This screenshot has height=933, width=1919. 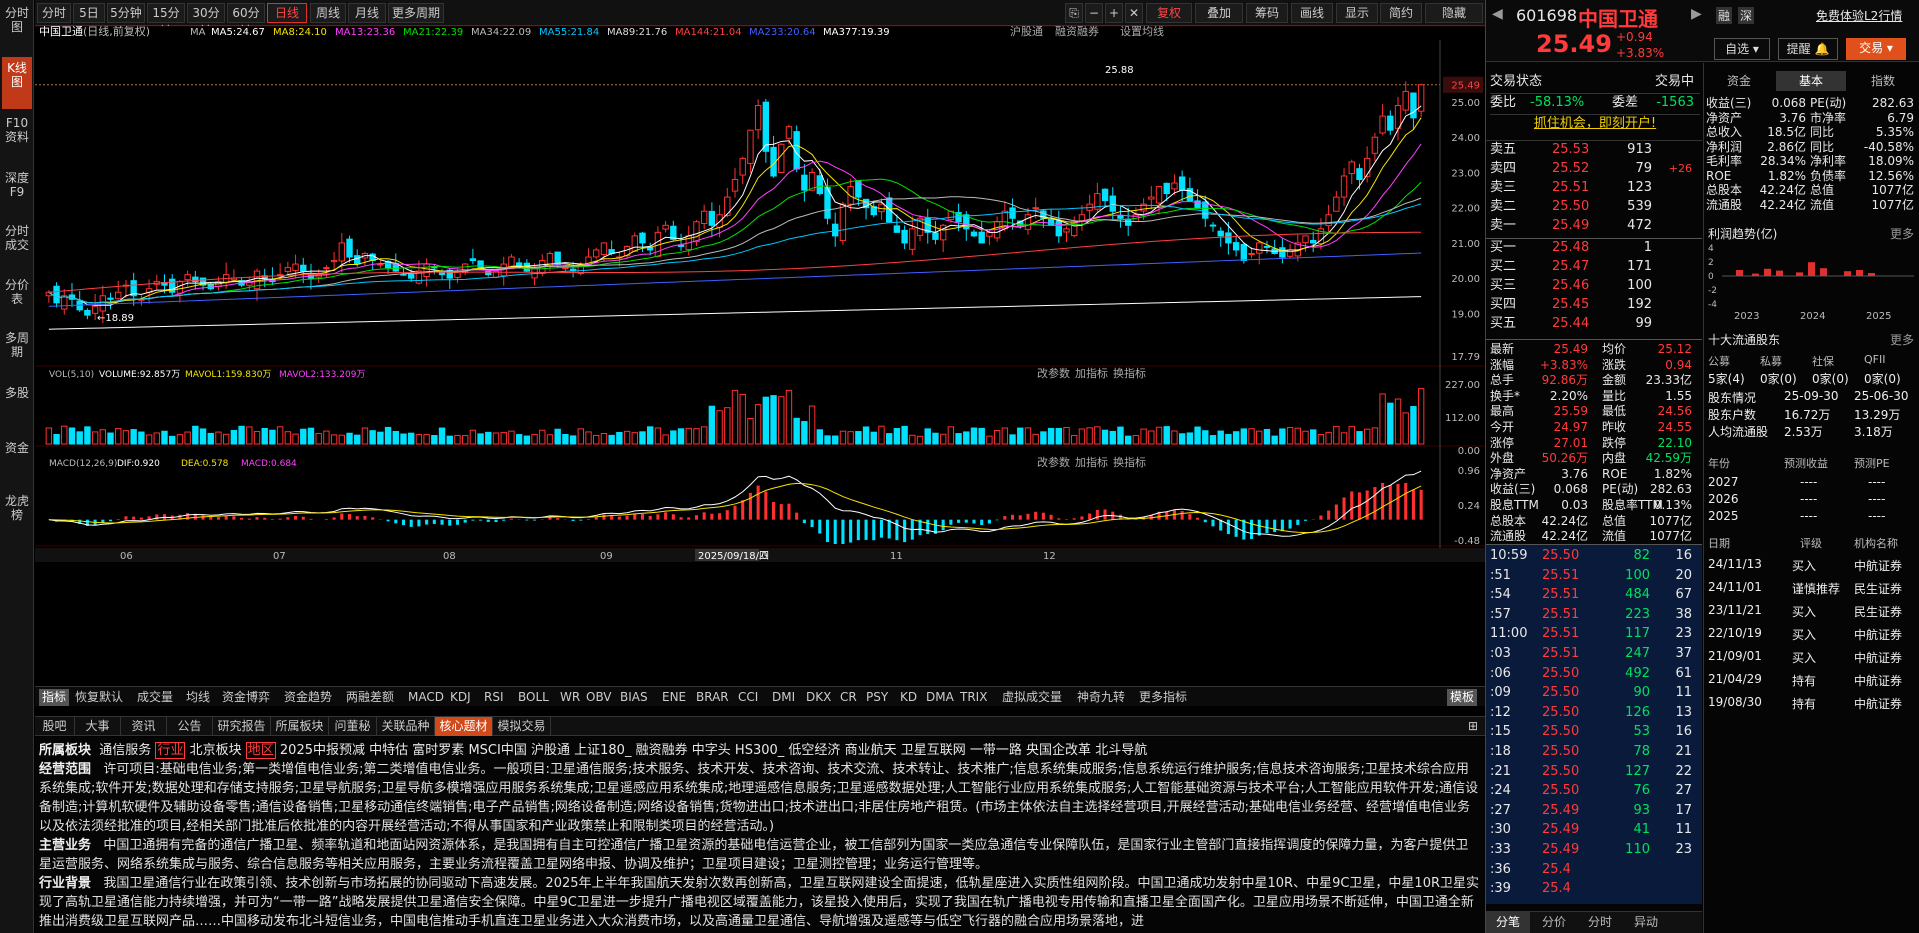 I want to click on cross-icon: ✕, so click(x=1134, y=13).